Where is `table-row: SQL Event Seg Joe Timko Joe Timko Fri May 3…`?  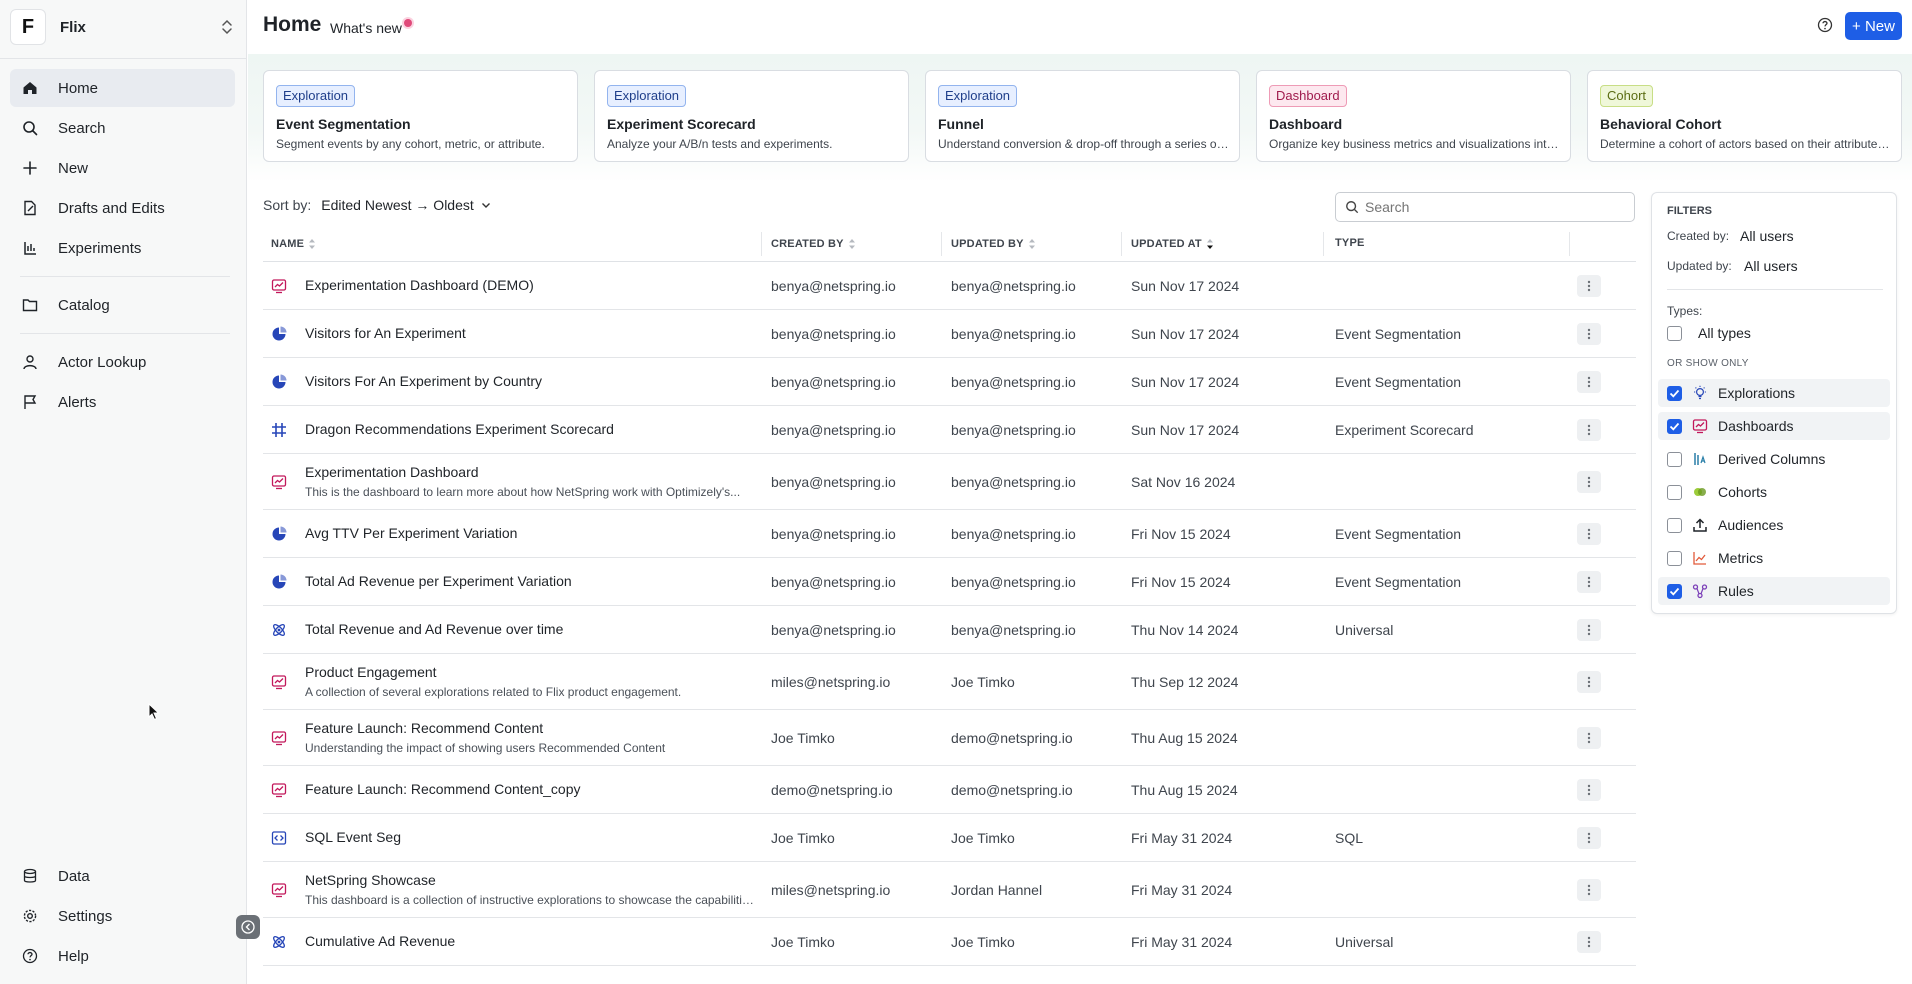
table-row: SQL Event Seg Joe Timko Joe Timko Fri May 3… is located at coordinates (949, 838).